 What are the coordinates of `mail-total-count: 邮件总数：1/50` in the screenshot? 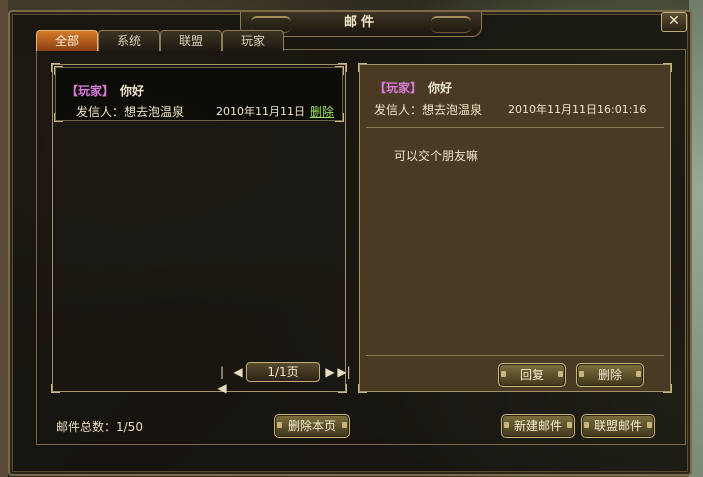 It's located at (99, 427).